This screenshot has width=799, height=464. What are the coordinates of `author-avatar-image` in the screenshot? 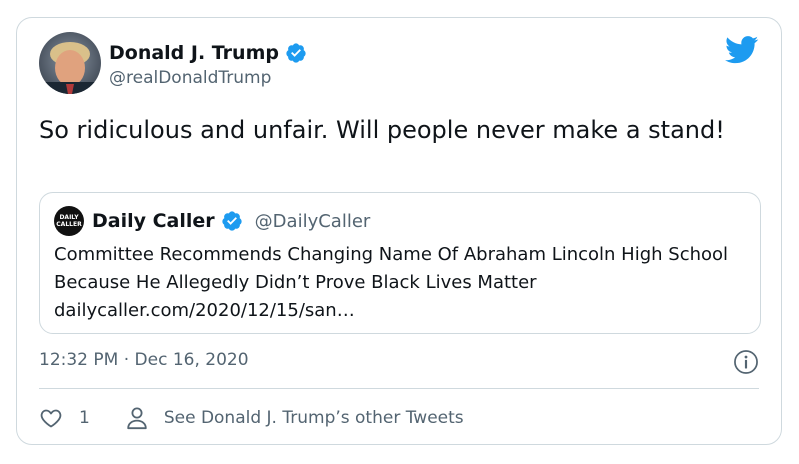 It's located at (70, 63).